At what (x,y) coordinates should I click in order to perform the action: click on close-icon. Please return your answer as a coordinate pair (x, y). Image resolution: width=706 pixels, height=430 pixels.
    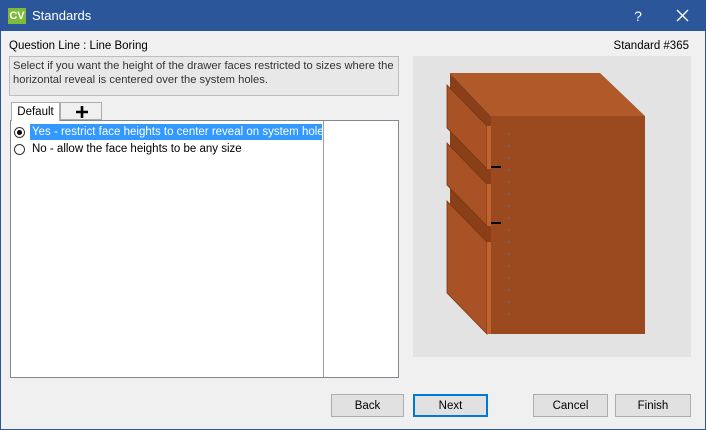
    Looking at the image, I should click on (682, 15).